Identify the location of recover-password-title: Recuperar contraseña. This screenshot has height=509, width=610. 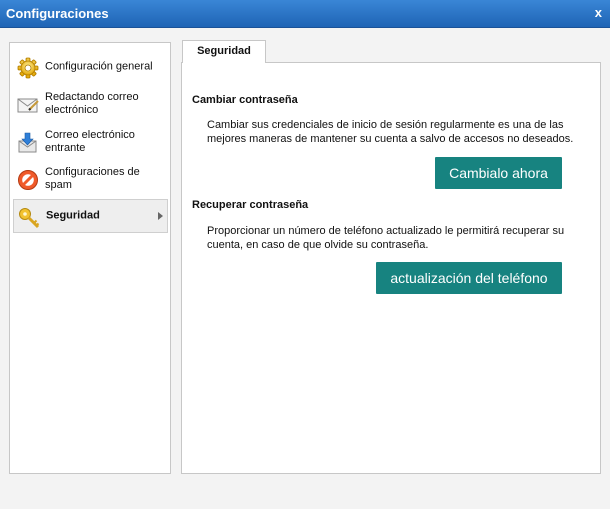
(250, 205).